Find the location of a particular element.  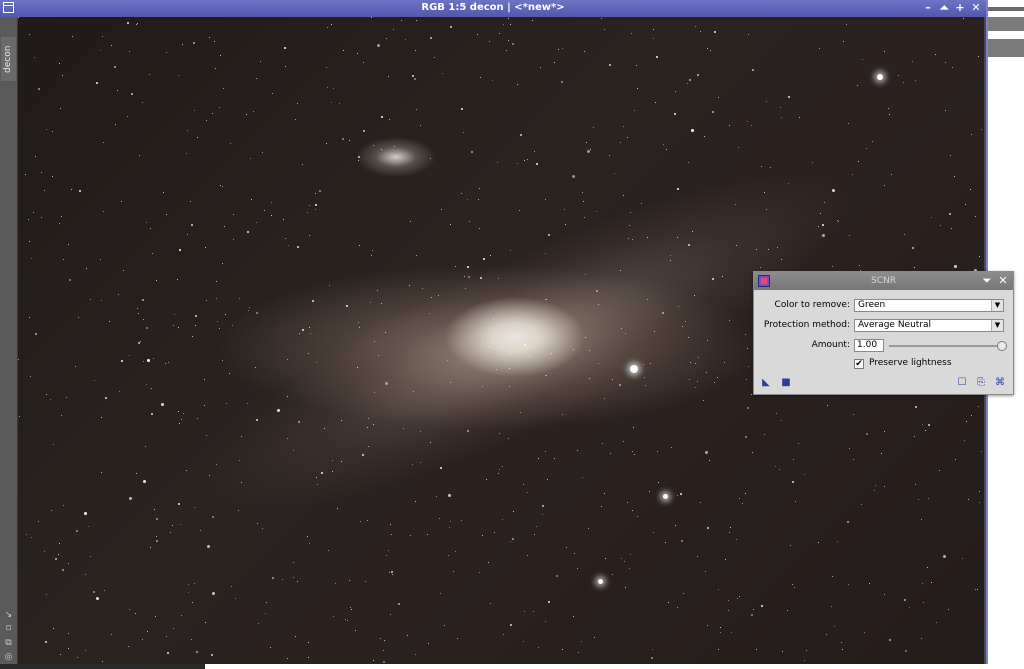

amount-slider is located at coordinates (945, 346).